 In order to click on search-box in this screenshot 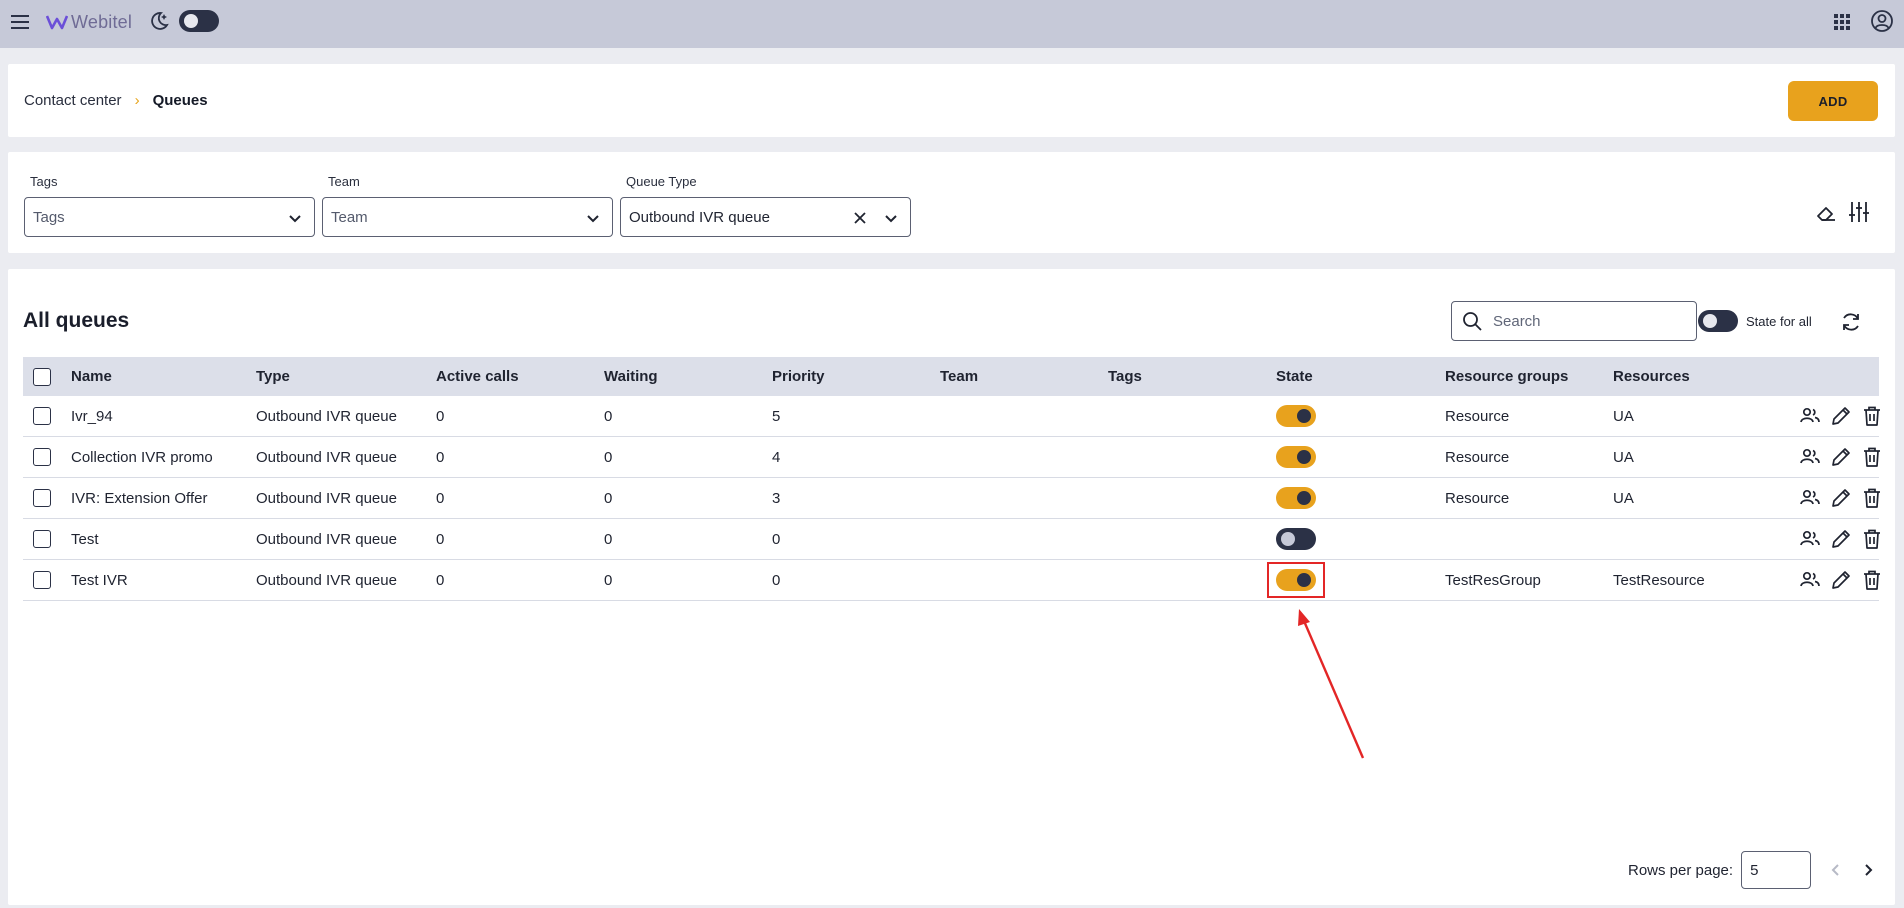, I will do `click(1574, 321)`.